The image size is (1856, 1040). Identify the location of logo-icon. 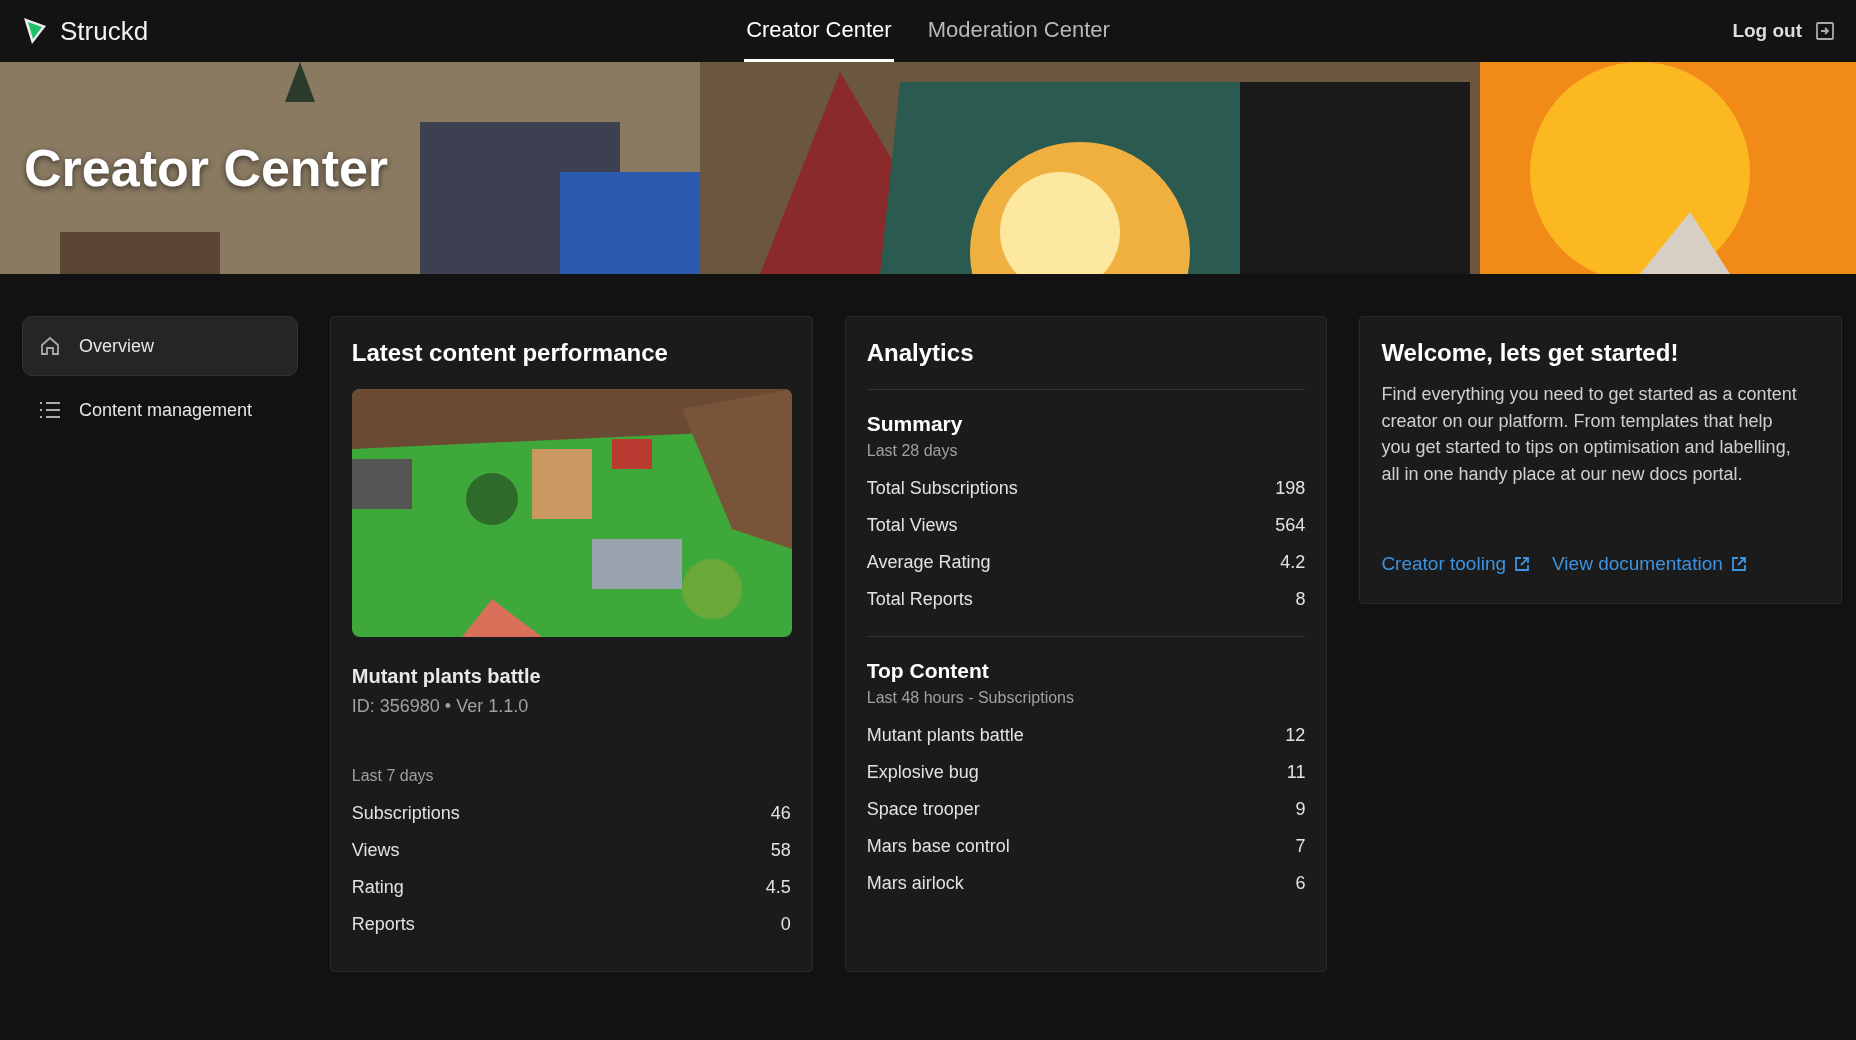
(35, 31).